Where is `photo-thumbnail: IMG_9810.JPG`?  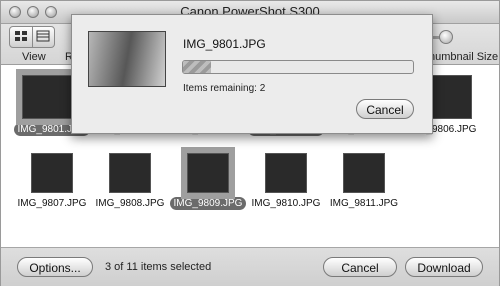
photo-thumbnail: IMG_9810.JPG is located at coordinates (286, 181).